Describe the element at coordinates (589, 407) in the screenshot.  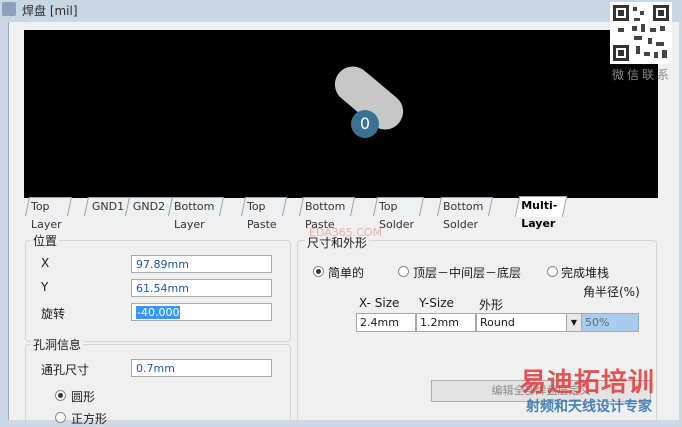
I see `tagline-watermark: 射频和天线设计专家` at that location.